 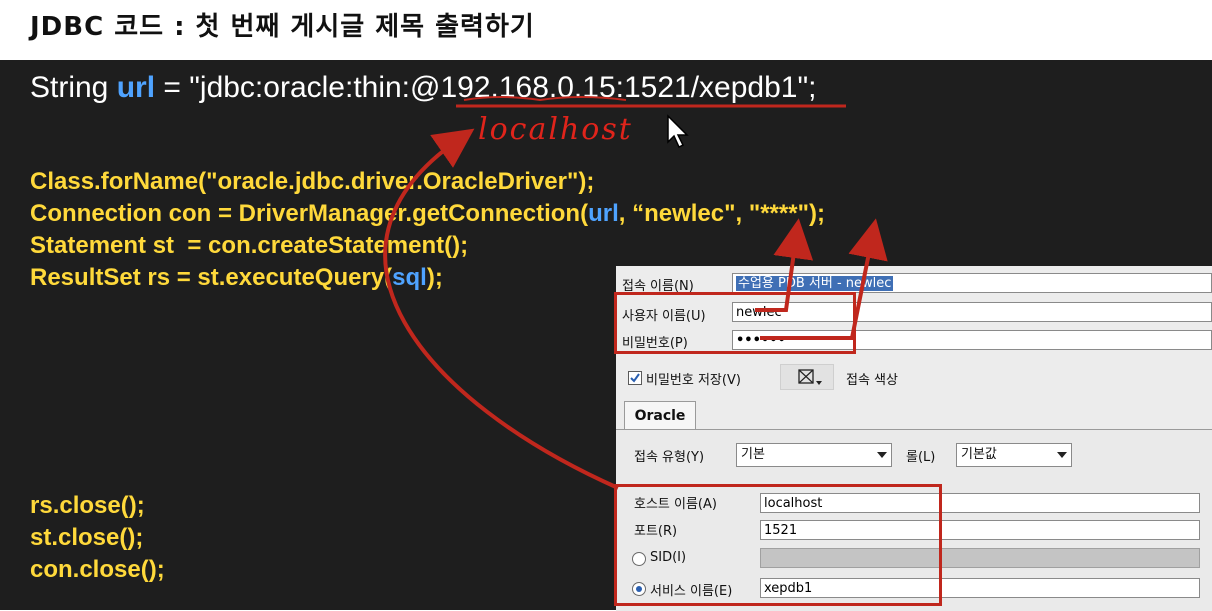 What do you see at coordinates (753, 454) in the screenshot?
I see `connection-type-value: 기본` at bounding box center [753, 454].